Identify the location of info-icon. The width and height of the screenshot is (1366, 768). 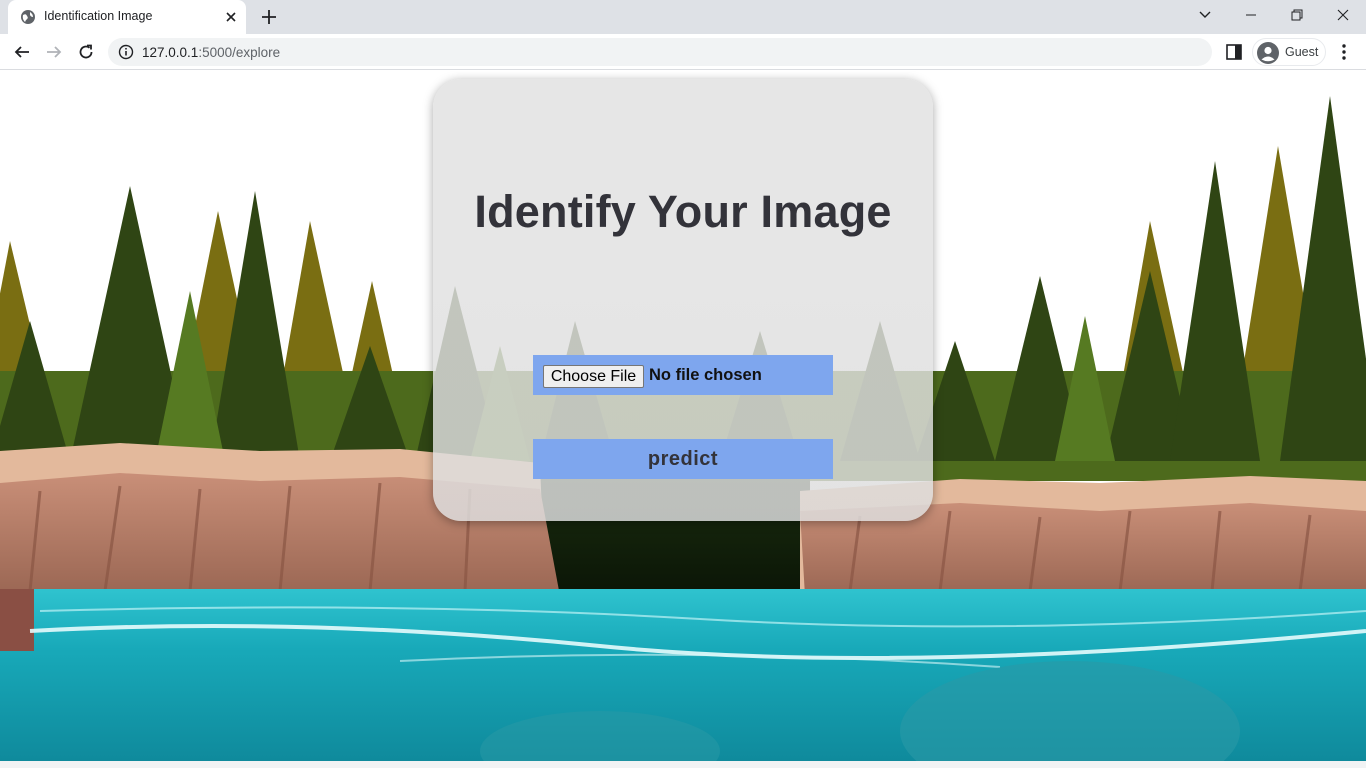
(126, 52).